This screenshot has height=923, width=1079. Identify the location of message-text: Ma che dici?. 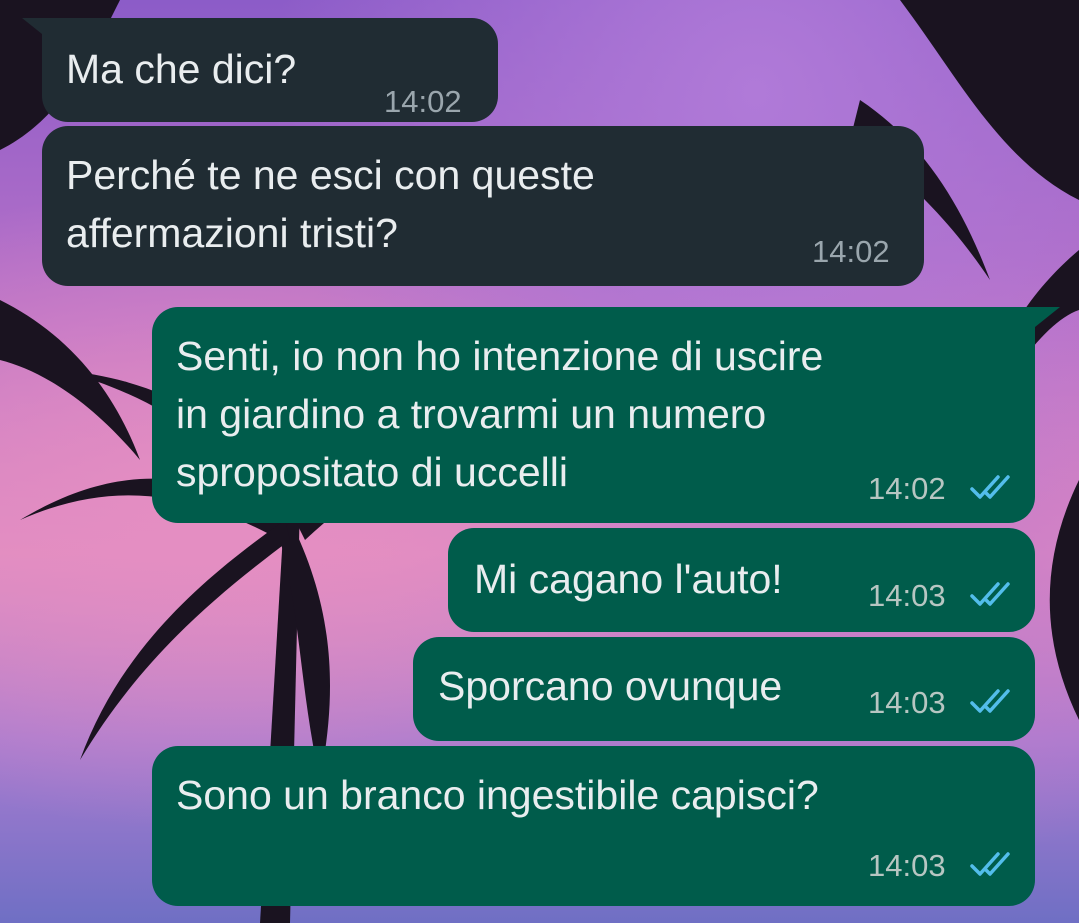
(181, 69).